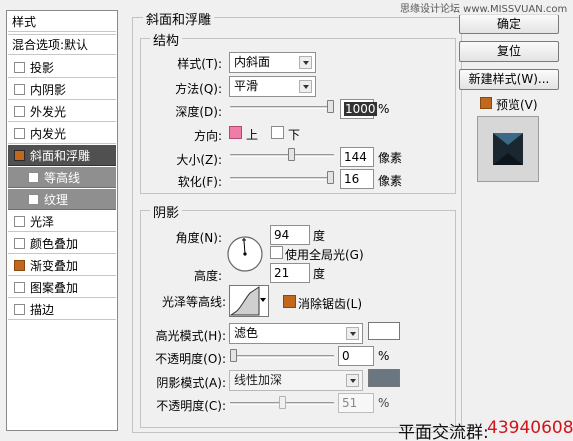 This screenshot has height=441, width=573. What do you see at coordinates (356, 403) in the screenshot?
I see `shadow-opacity-input: 51` at bounding box center [356, 403].